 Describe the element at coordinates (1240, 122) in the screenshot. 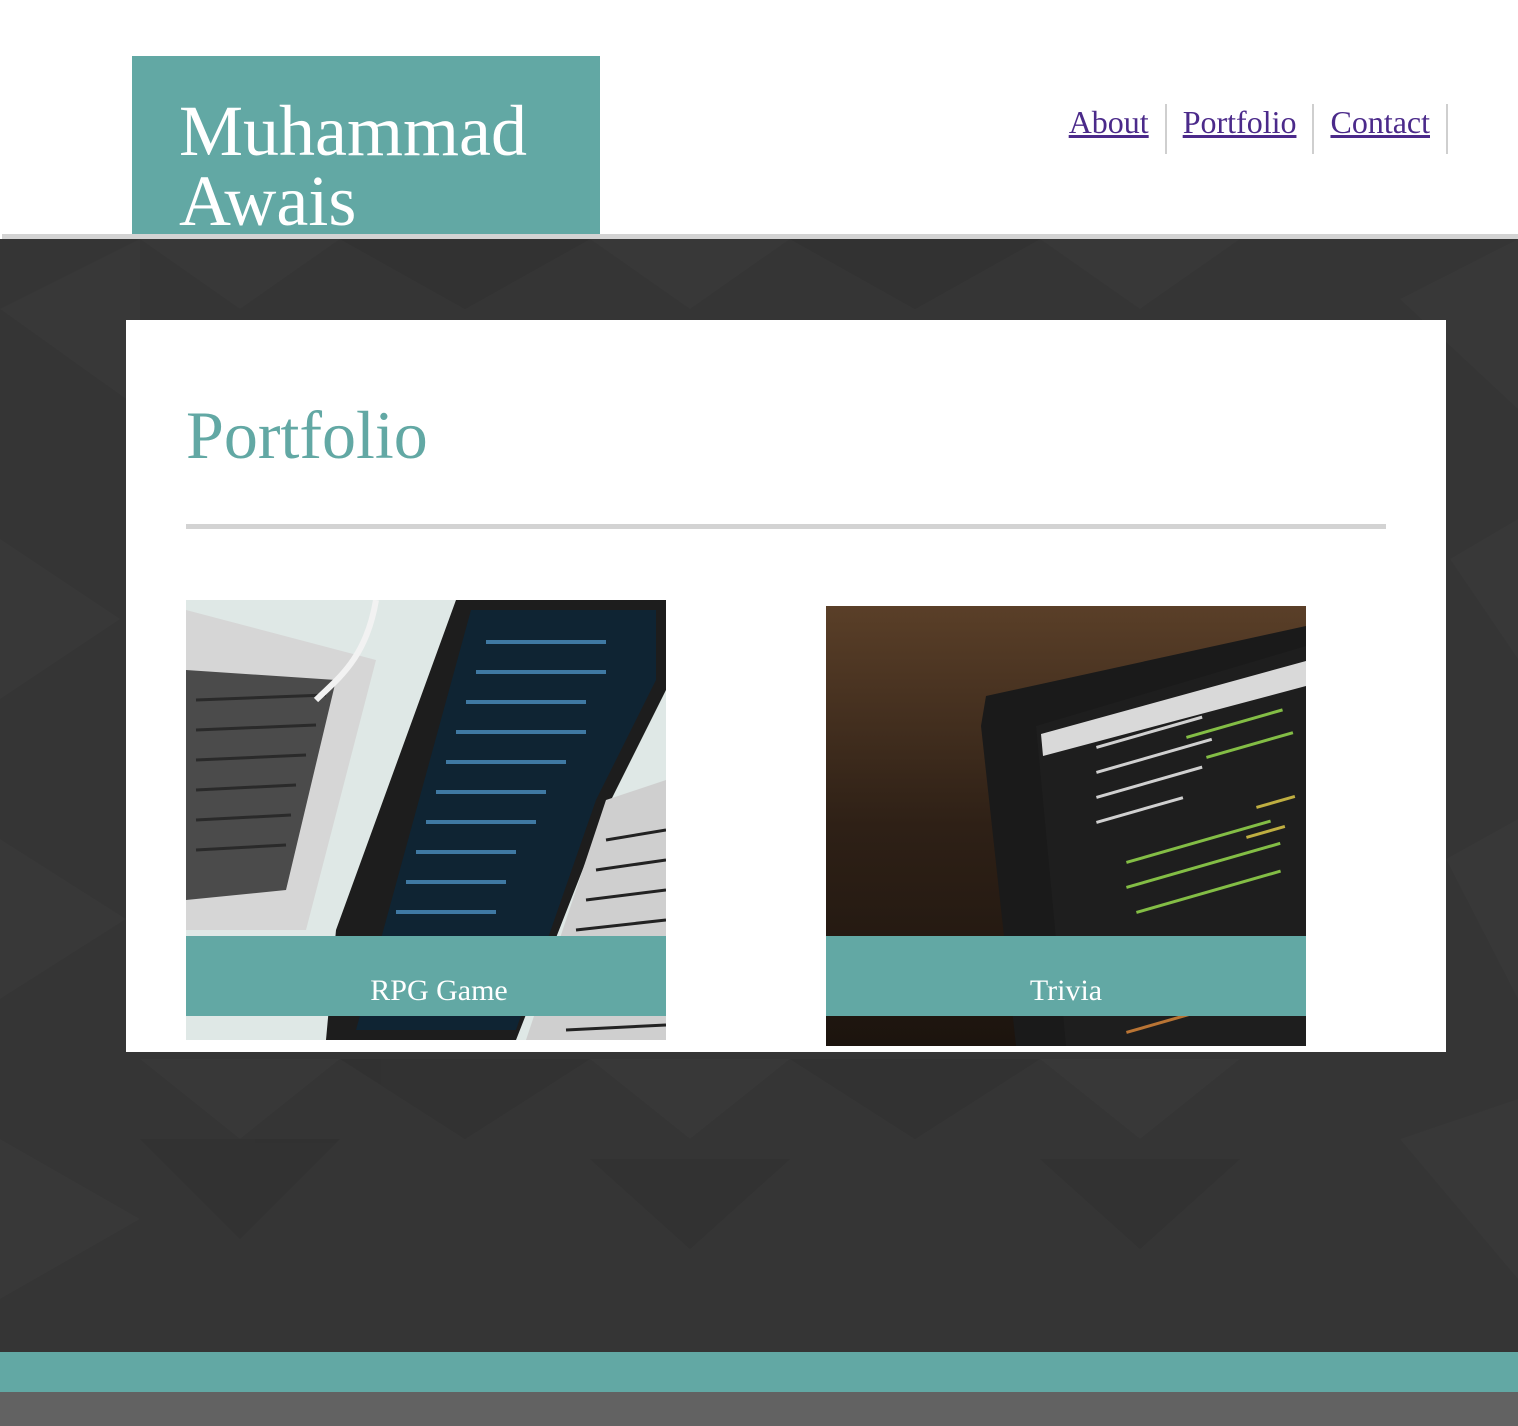

I see `nav-link-portfolio: Portfolio` at that location.